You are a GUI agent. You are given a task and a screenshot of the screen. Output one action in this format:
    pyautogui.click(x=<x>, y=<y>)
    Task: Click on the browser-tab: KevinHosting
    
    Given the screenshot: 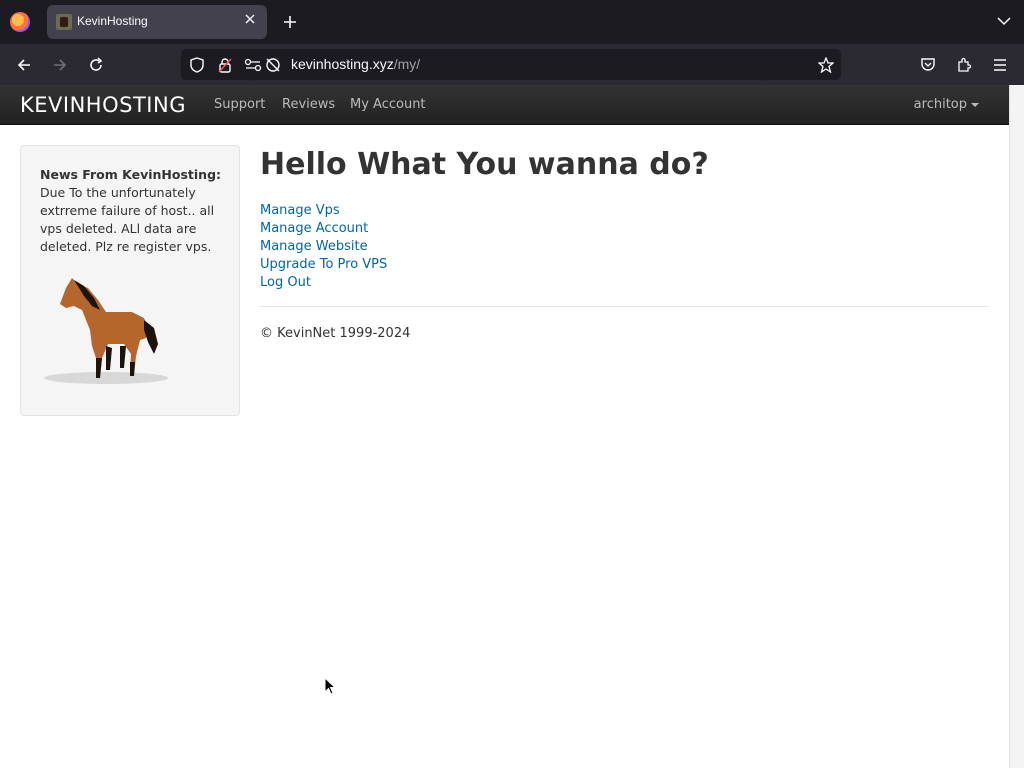 What is the action you would take?
    pyautogui.click(x=157, y=22)
    